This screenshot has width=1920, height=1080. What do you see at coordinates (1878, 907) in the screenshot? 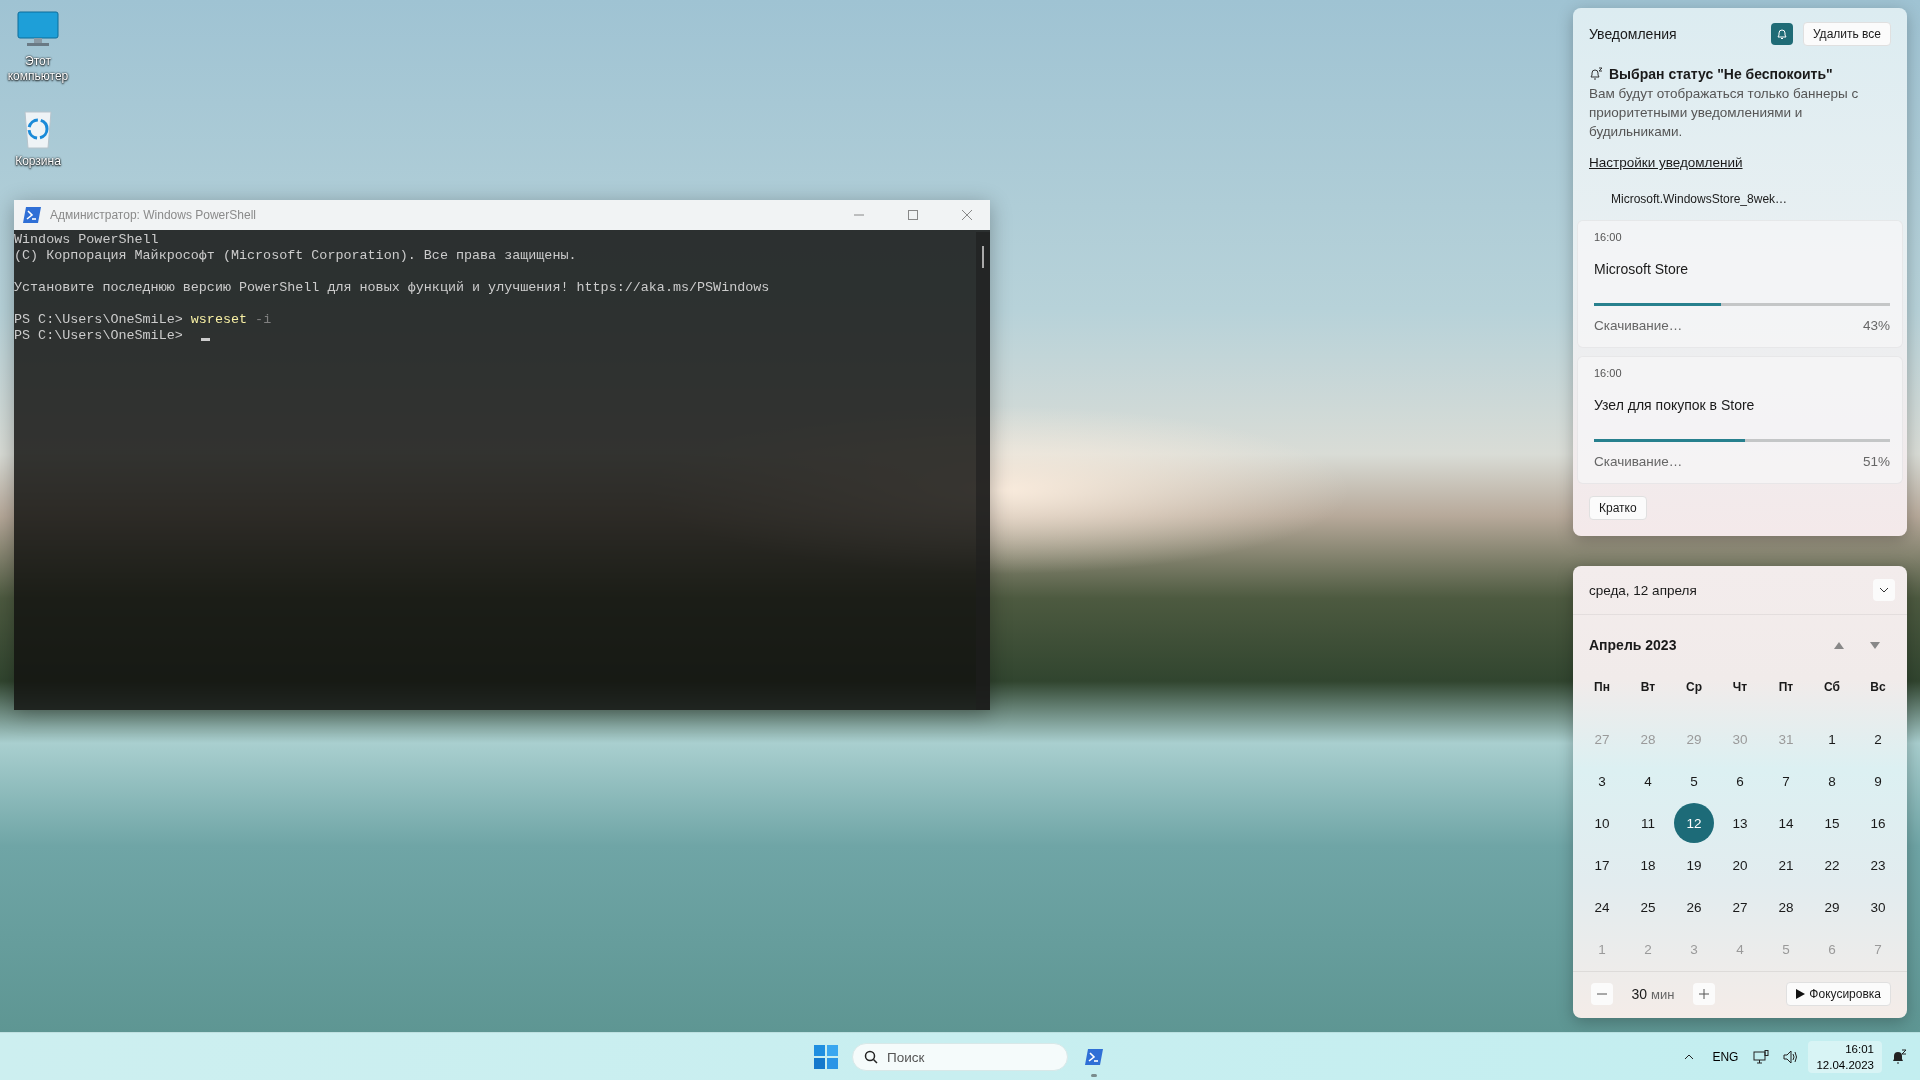
I see `calendar-day: 30` at bounding box center [1878, 907].